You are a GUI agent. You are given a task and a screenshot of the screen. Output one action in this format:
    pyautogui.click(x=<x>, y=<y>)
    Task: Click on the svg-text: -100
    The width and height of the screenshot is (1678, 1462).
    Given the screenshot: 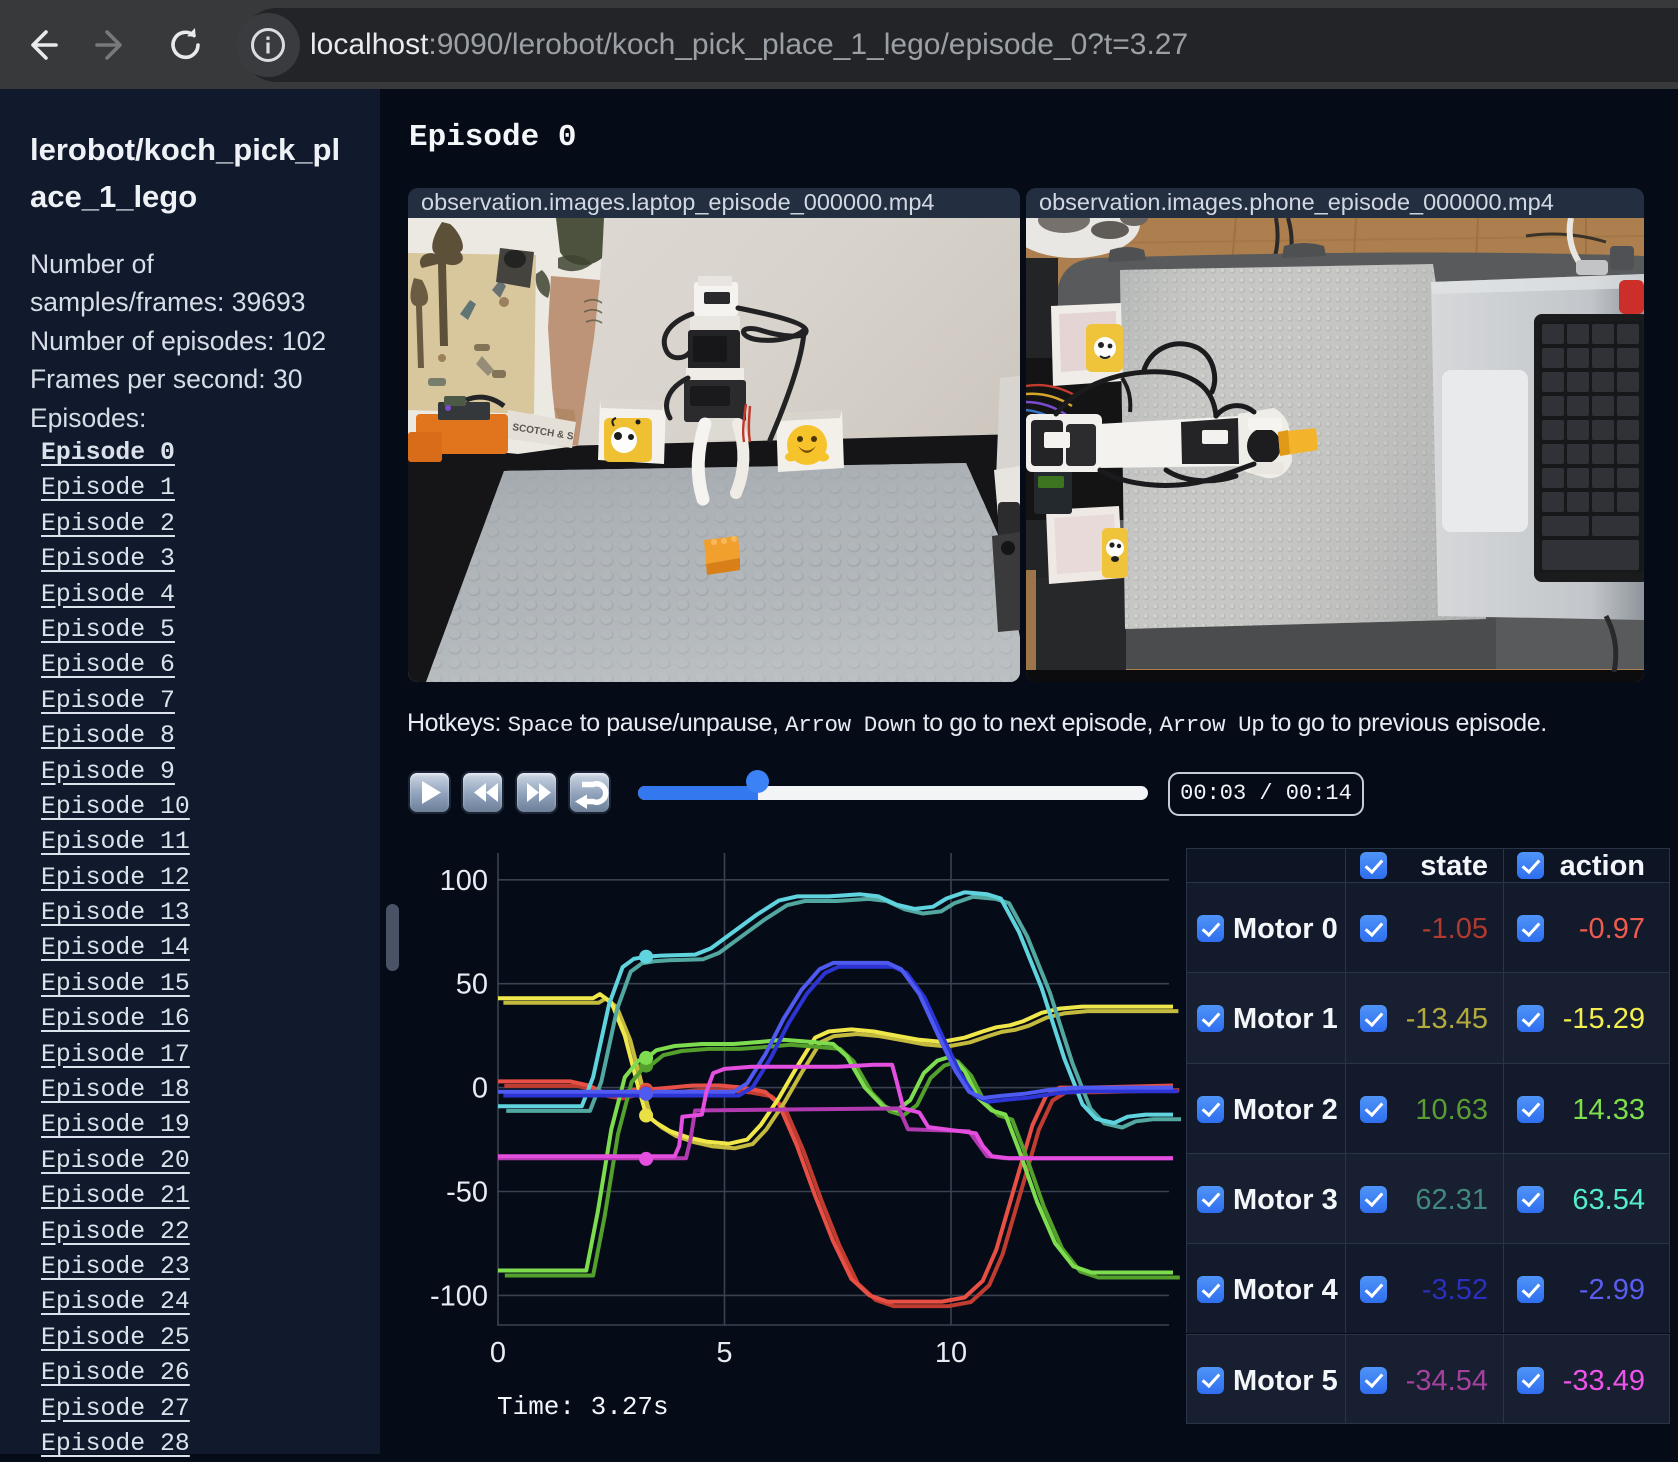 What is the action you would take?
    pyautogui.click(x=459, y=1296)
    